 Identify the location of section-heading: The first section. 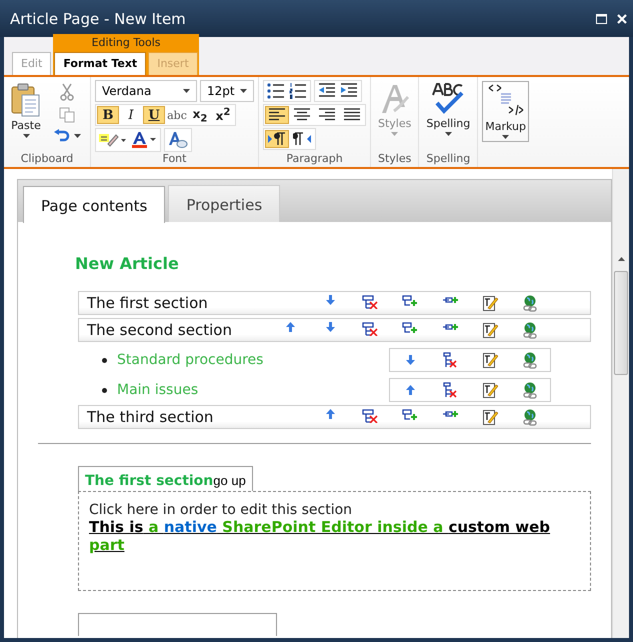
(149, 481).